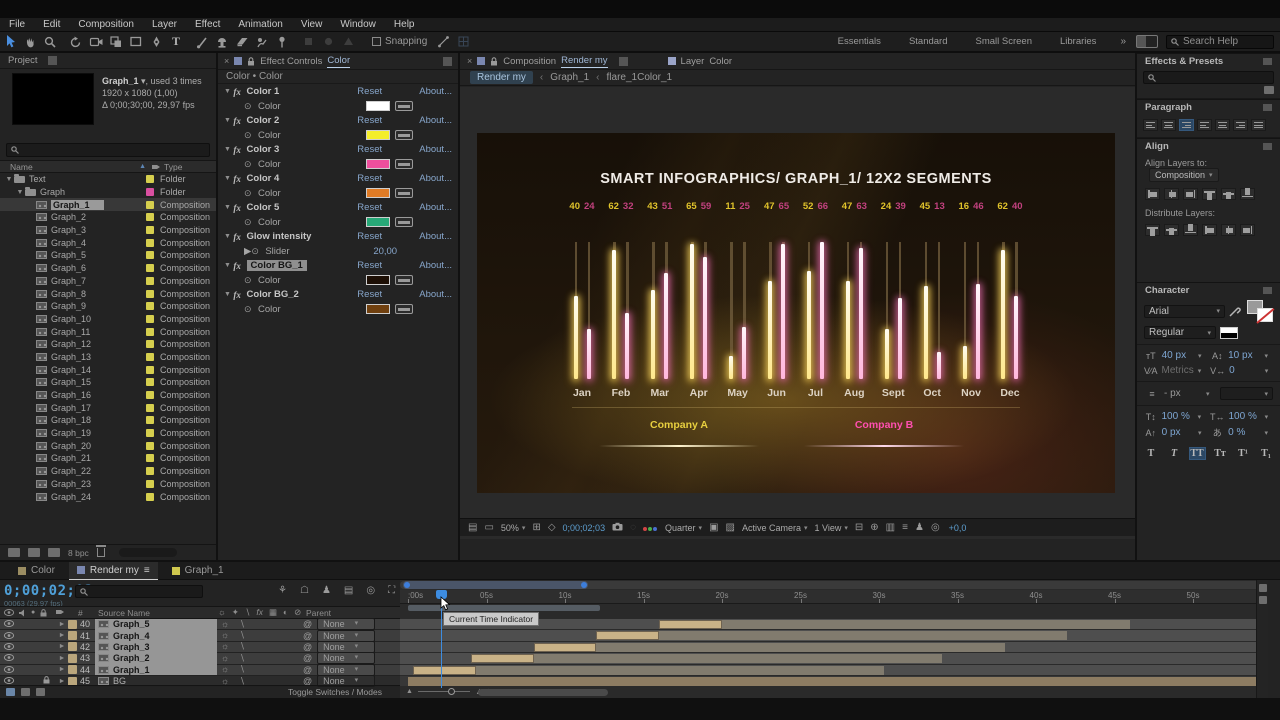  What do you see at coordinates (513, 528) in the screenshot?
I see `magnification-dropdown: 50% ▾` at bounding box center [513, 528].